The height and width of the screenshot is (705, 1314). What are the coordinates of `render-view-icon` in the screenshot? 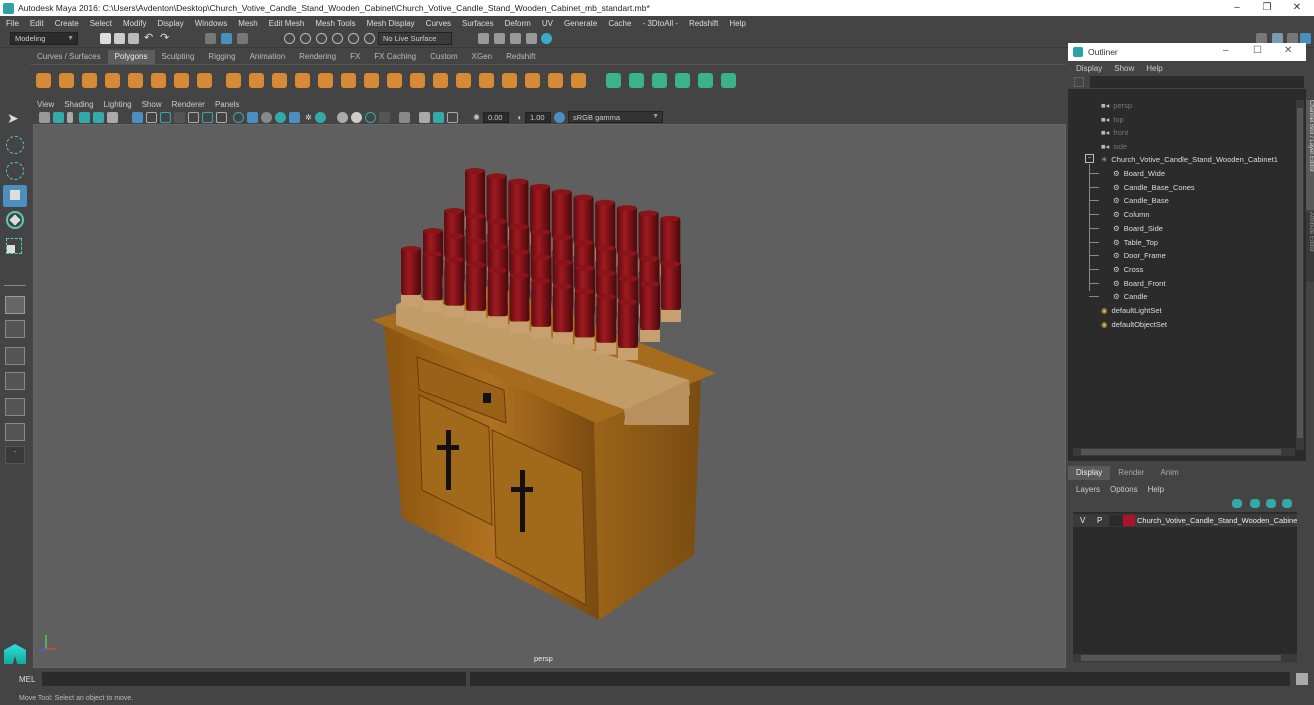 It's located at (483, 38).